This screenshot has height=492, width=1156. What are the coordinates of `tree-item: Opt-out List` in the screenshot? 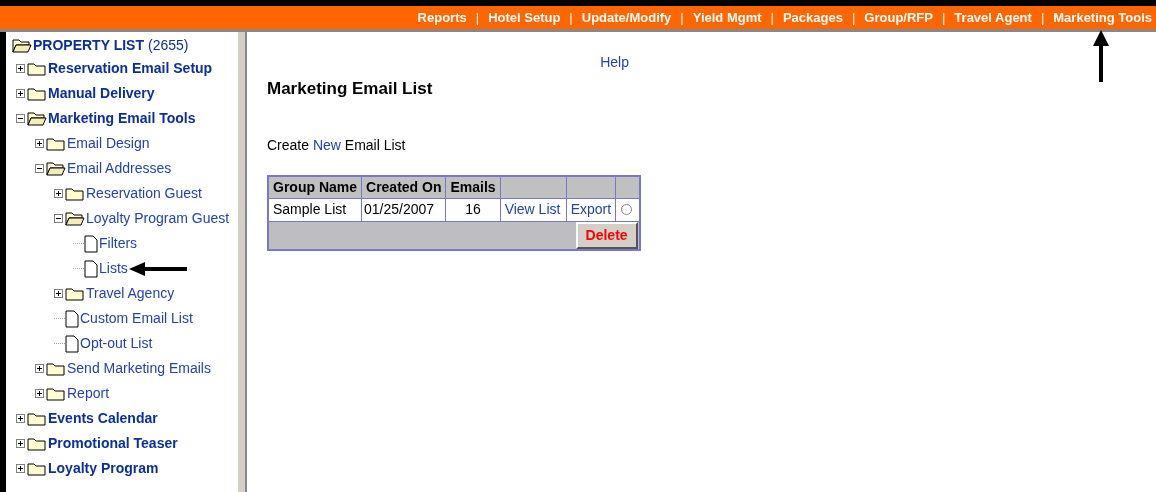 It's located at (116, 343).